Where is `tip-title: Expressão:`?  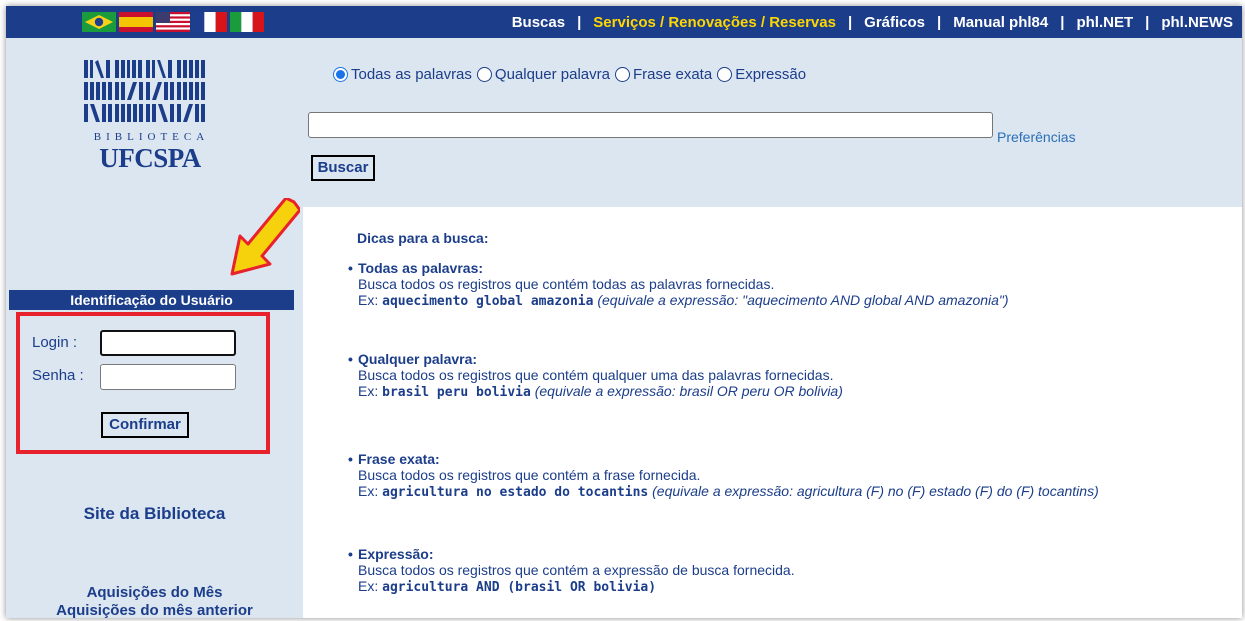
tip-title: Expressão: is located at coordinates (396, 554).